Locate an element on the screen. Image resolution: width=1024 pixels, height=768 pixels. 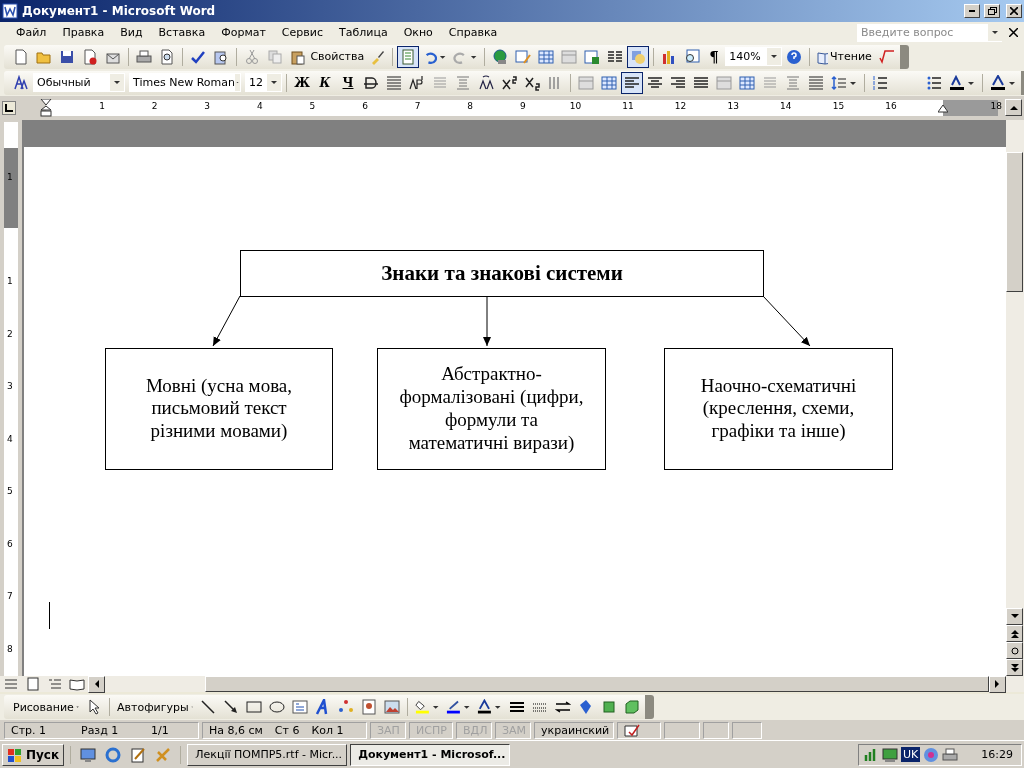
compass-icon is located at coordinates (931, 754).